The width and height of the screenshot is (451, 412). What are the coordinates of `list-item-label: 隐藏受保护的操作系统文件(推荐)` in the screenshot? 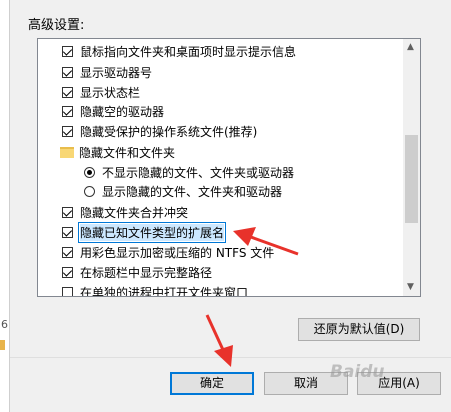 It's located at (169, 131).